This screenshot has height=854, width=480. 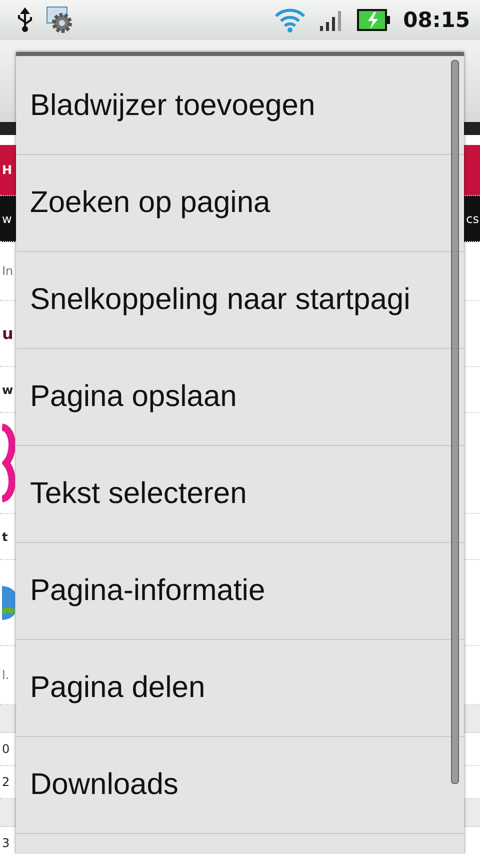 I want to click on page-text: 2, so click(x=6, y=782).